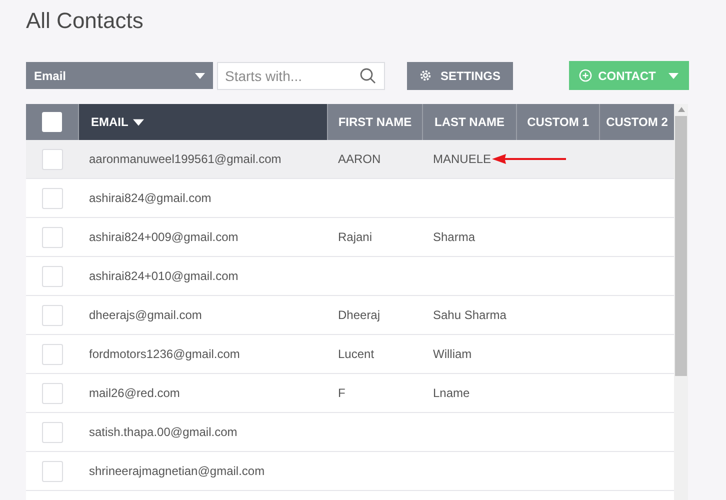 This screenshot has width=726, height=500. Describe the element at coordinates (469, 315) in the screenshot. I see `last-name-cell-text: Sahu Sharma` at that location.